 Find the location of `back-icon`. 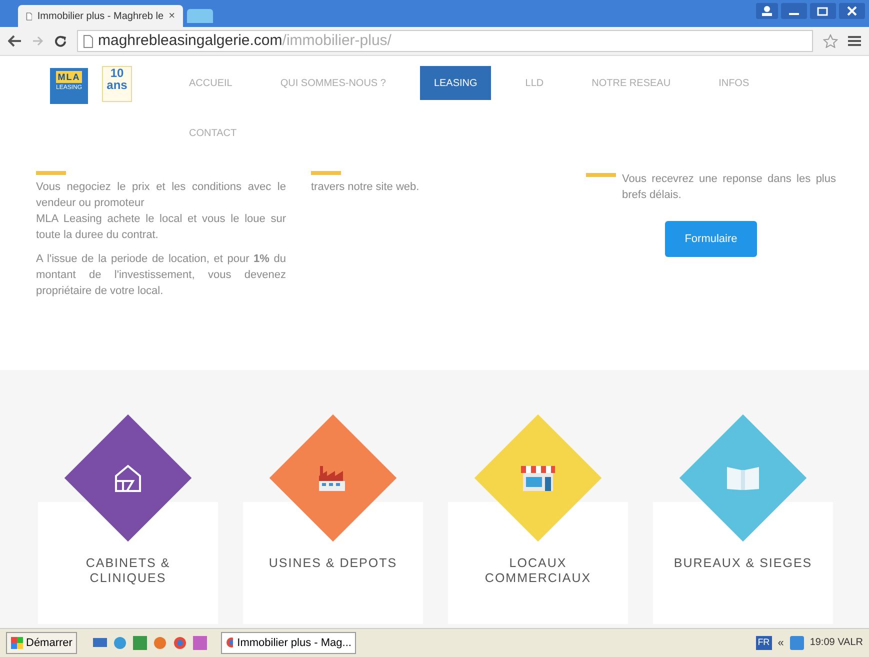

back-icon is located at coordinates (15, 41).